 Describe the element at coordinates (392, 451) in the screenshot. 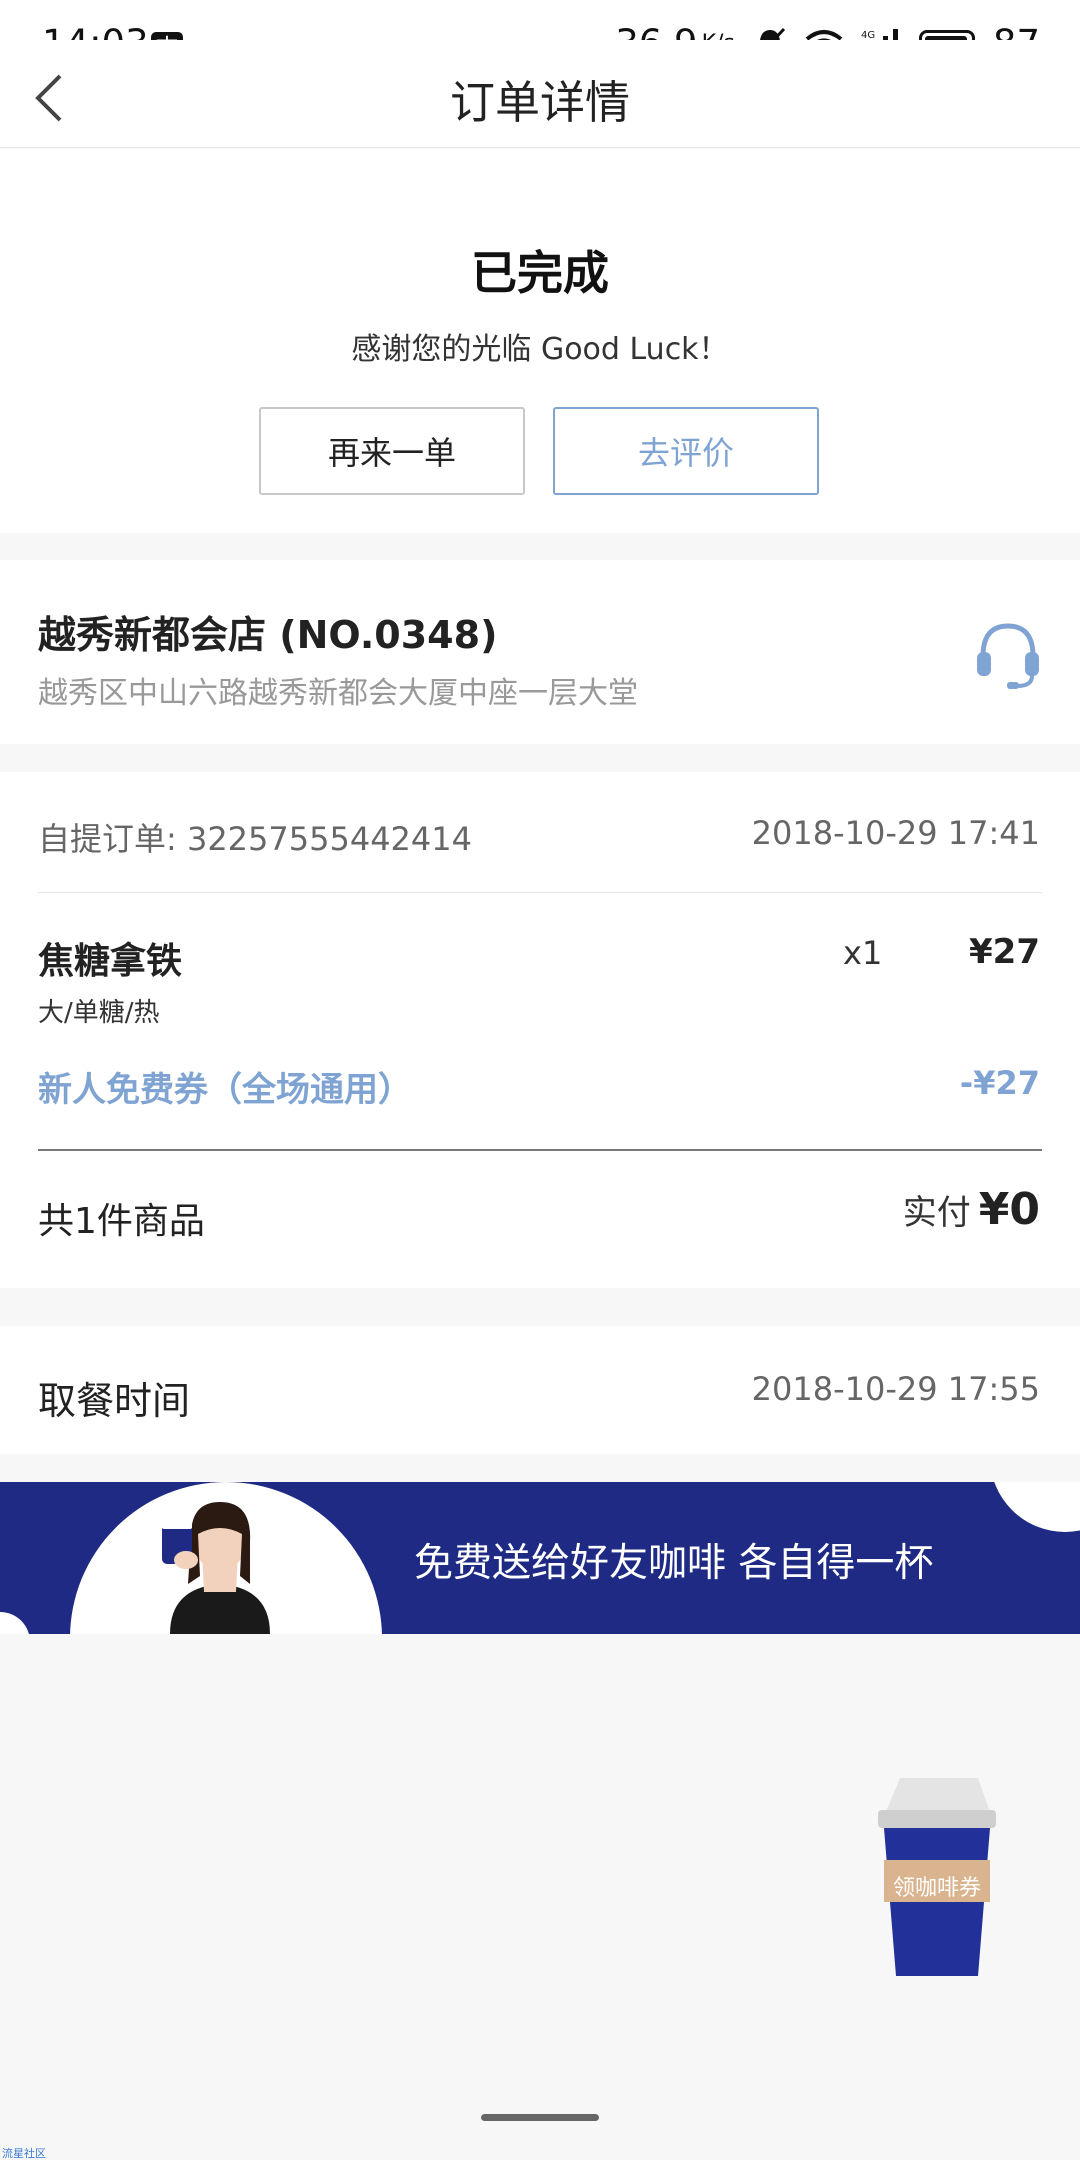

I see `reorder-button: 再来一单` at that location.